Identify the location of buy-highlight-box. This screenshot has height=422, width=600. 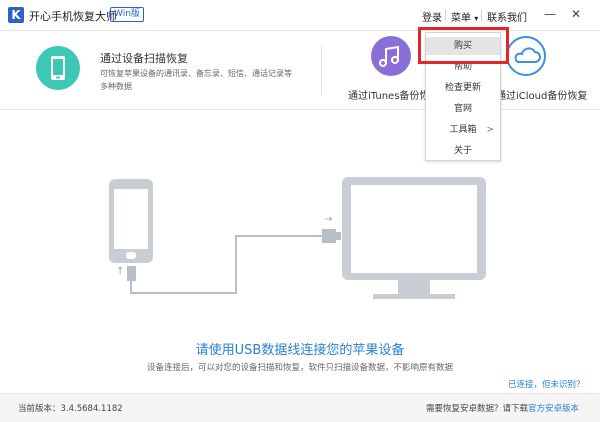
(463, 45).